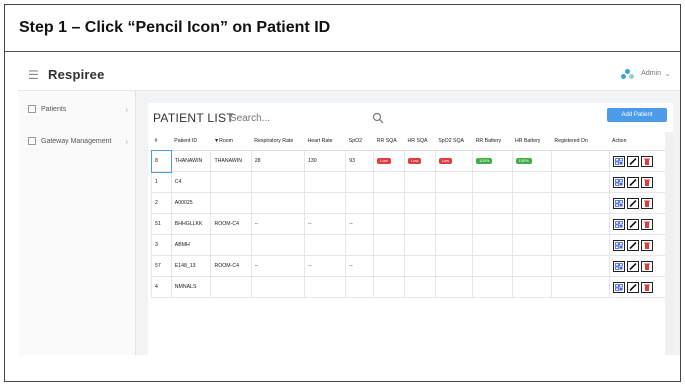  What do you see at coordinates (161, 287) in the screenshot?
I see `table-cell: 4` at bounding box center [161, 287].